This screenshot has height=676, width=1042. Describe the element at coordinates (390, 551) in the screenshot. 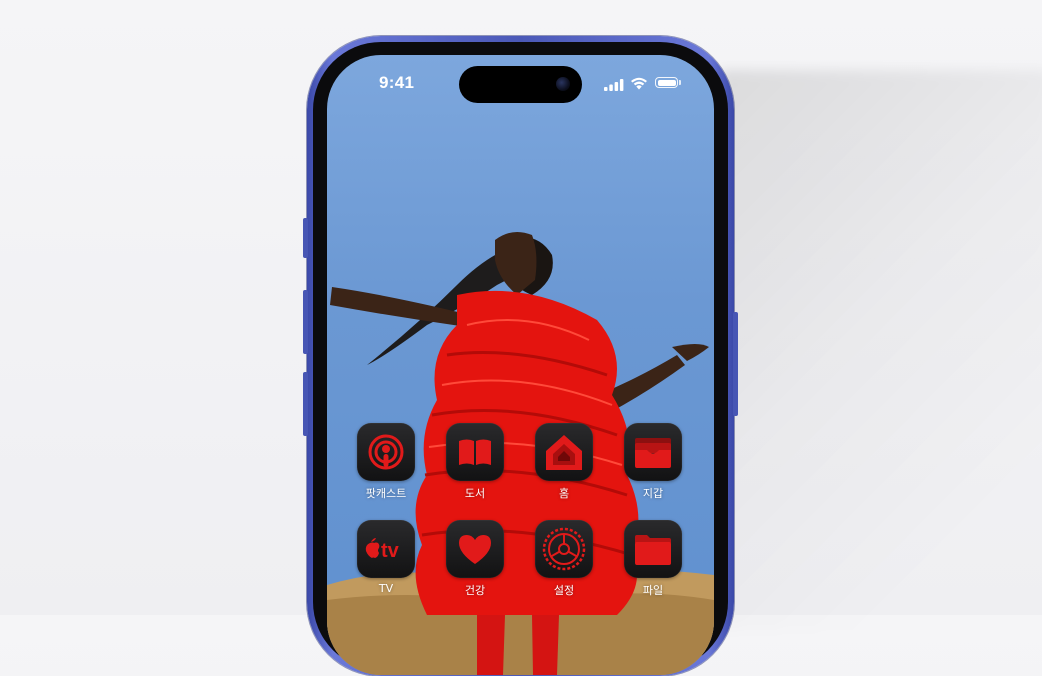

I see `svg-text: tv` at that location.